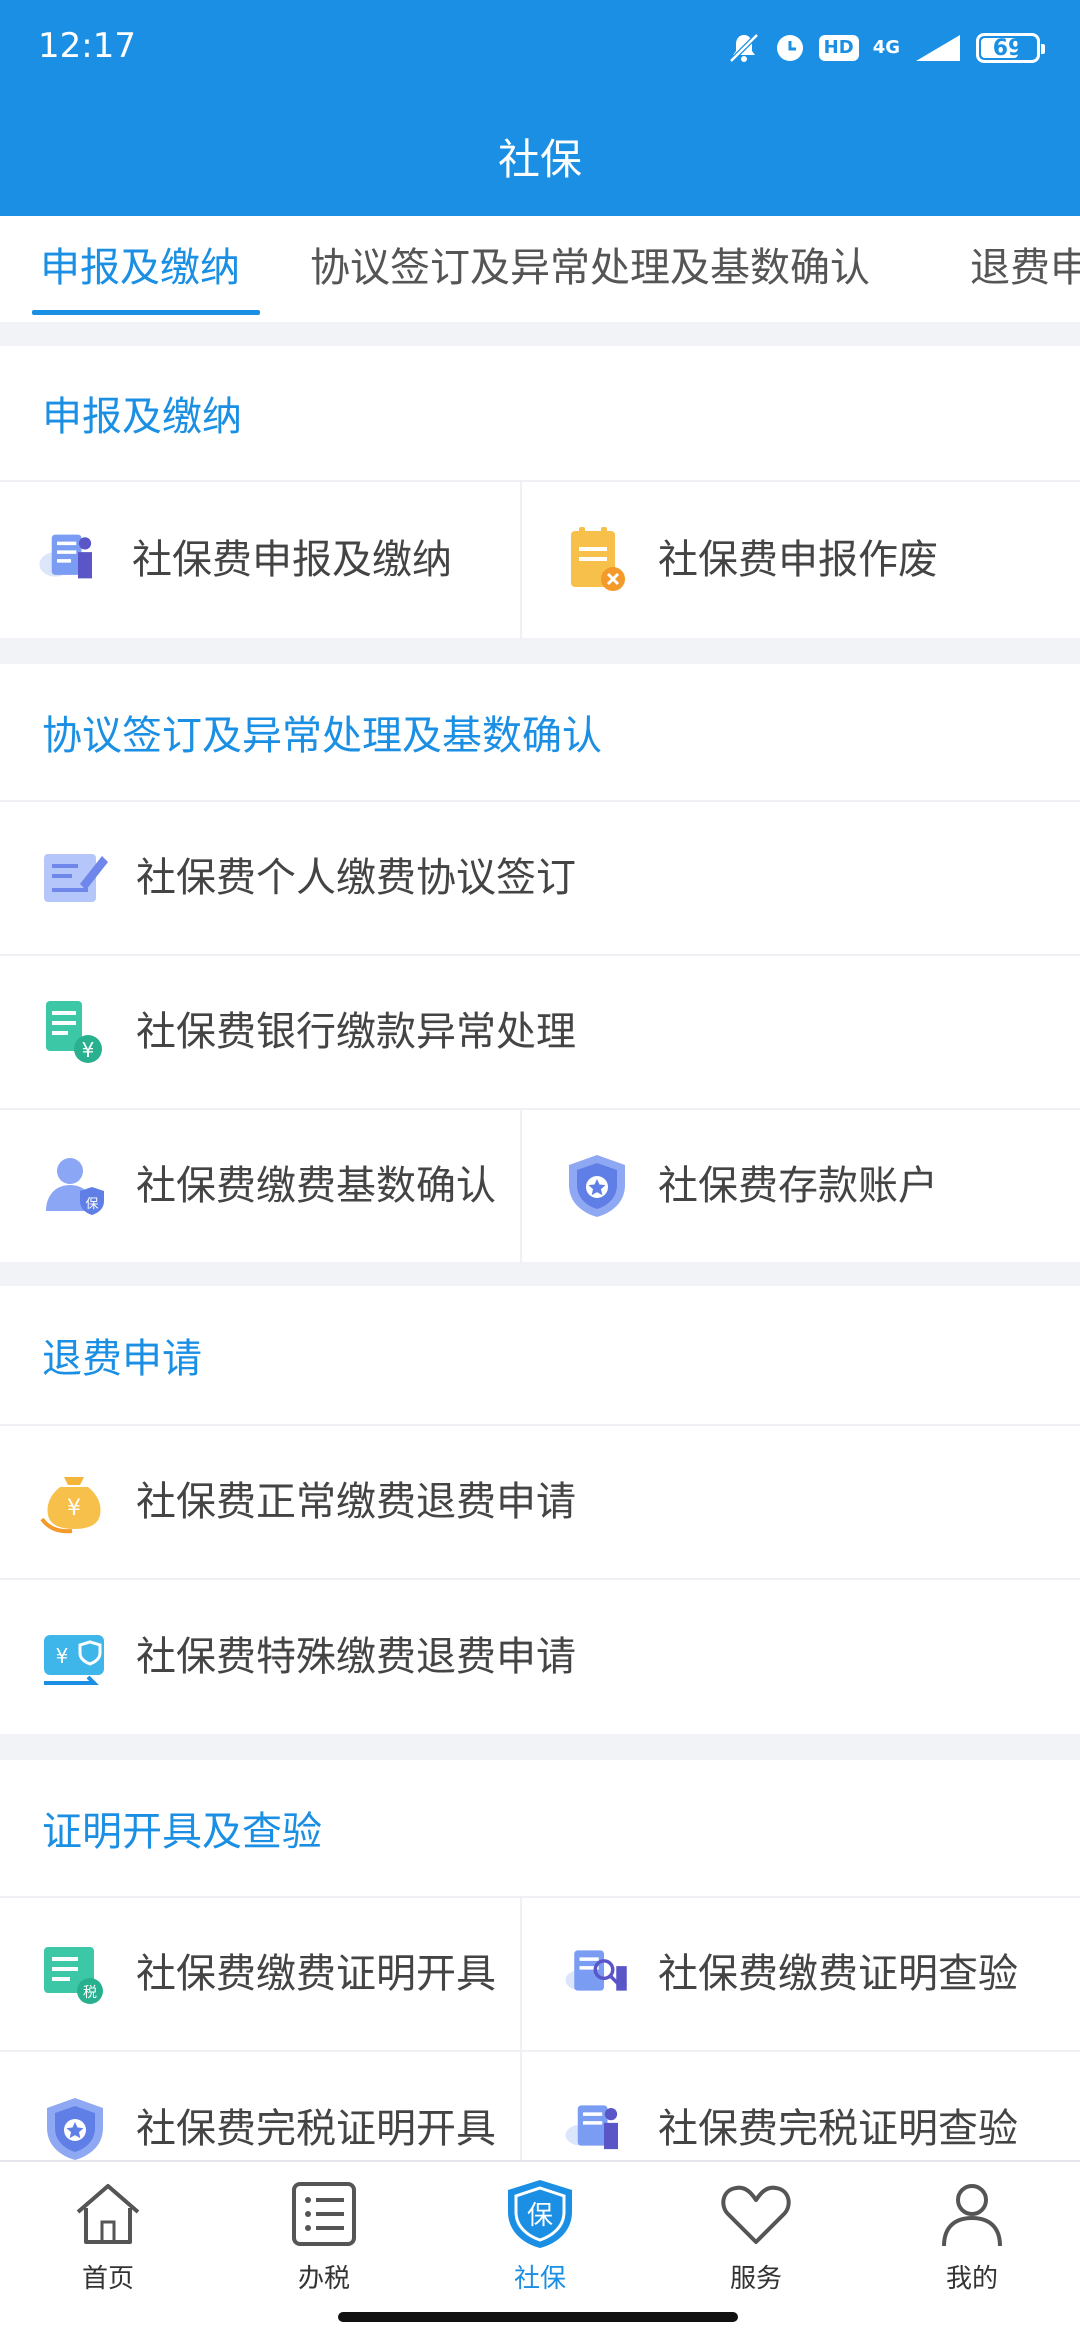 This screenshot has height=2340, width=1080. What do you see at coordinates (316, 1186) in the screenshot?
I see `service-label: 社保费缴费基数确认` at bounding box center [316, 1186].